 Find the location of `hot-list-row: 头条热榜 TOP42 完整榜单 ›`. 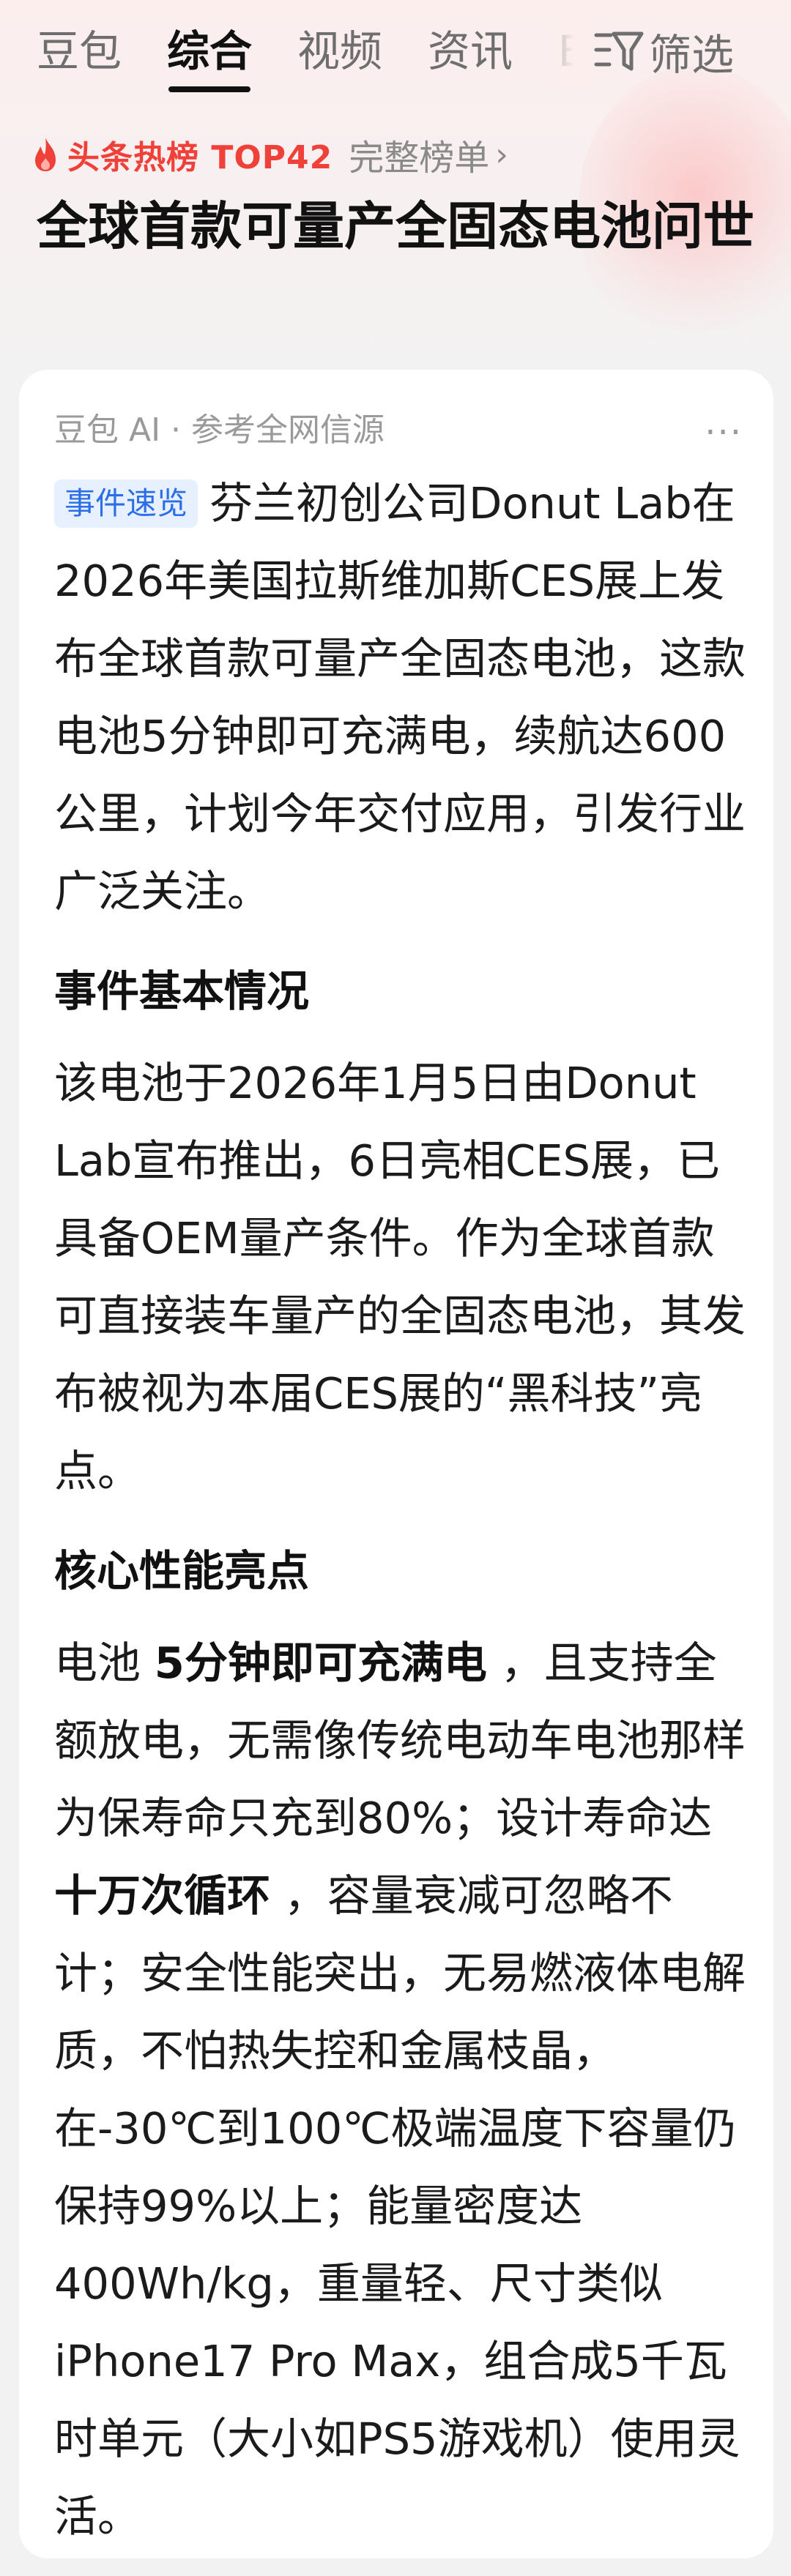

hot-list-row: 头条热榜 TOP42 完整榜单 › is located at coordinates (270, 154).